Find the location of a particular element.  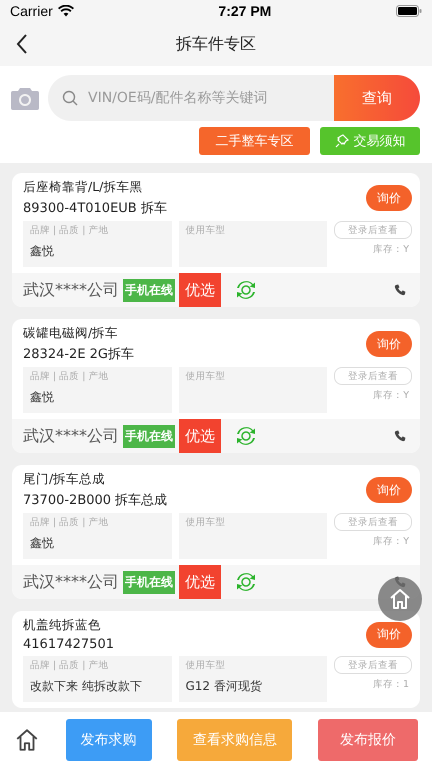

part-number: 89300-4T010EUB 拆车 is located at coordinates (95, 208).